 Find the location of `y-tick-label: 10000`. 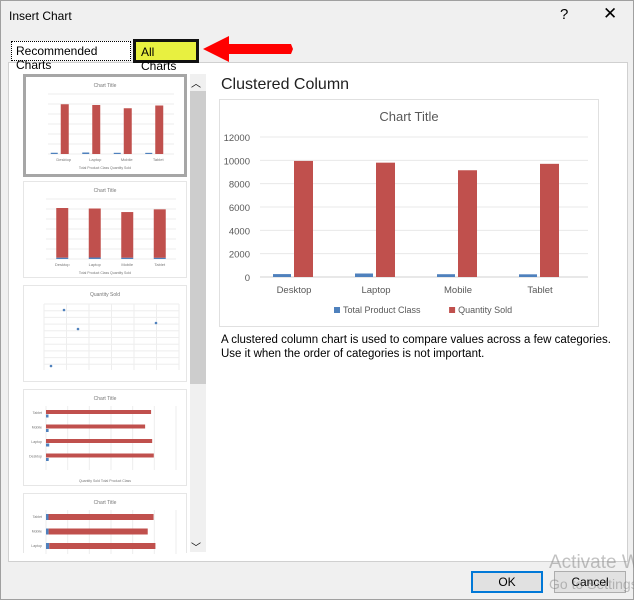

y-tick-label: 10000 is located at coordinates (237, 161).